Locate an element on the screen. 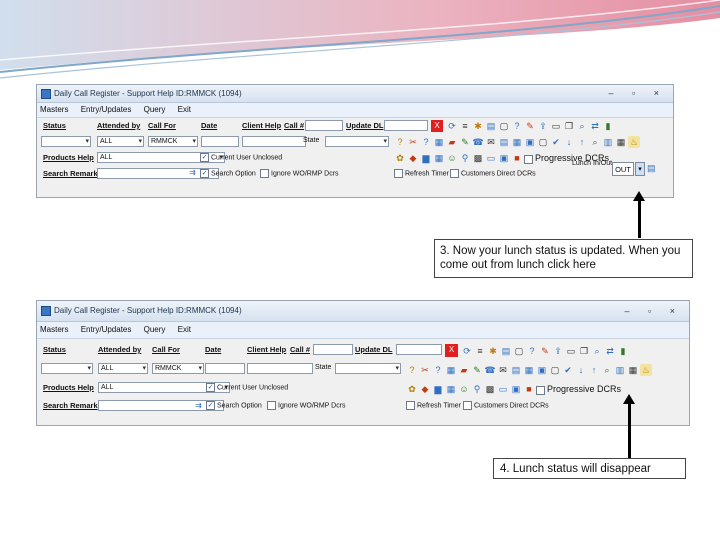  sheet-icon: ▣ is located at coordinates (530, 142).